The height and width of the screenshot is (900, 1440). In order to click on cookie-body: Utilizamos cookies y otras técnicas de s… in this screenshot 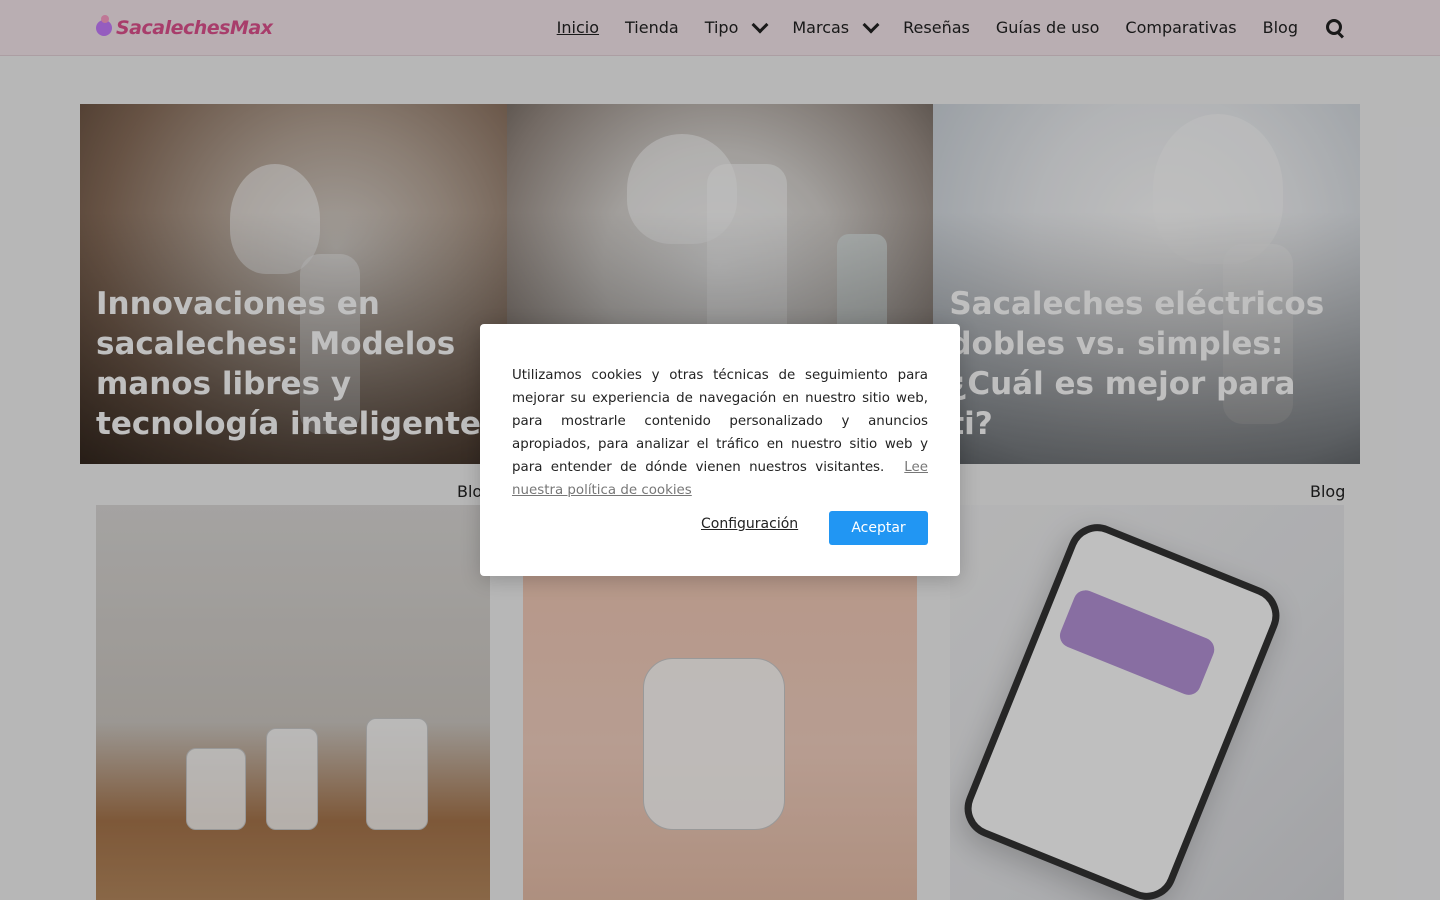, I will do `click(720, 421)`.